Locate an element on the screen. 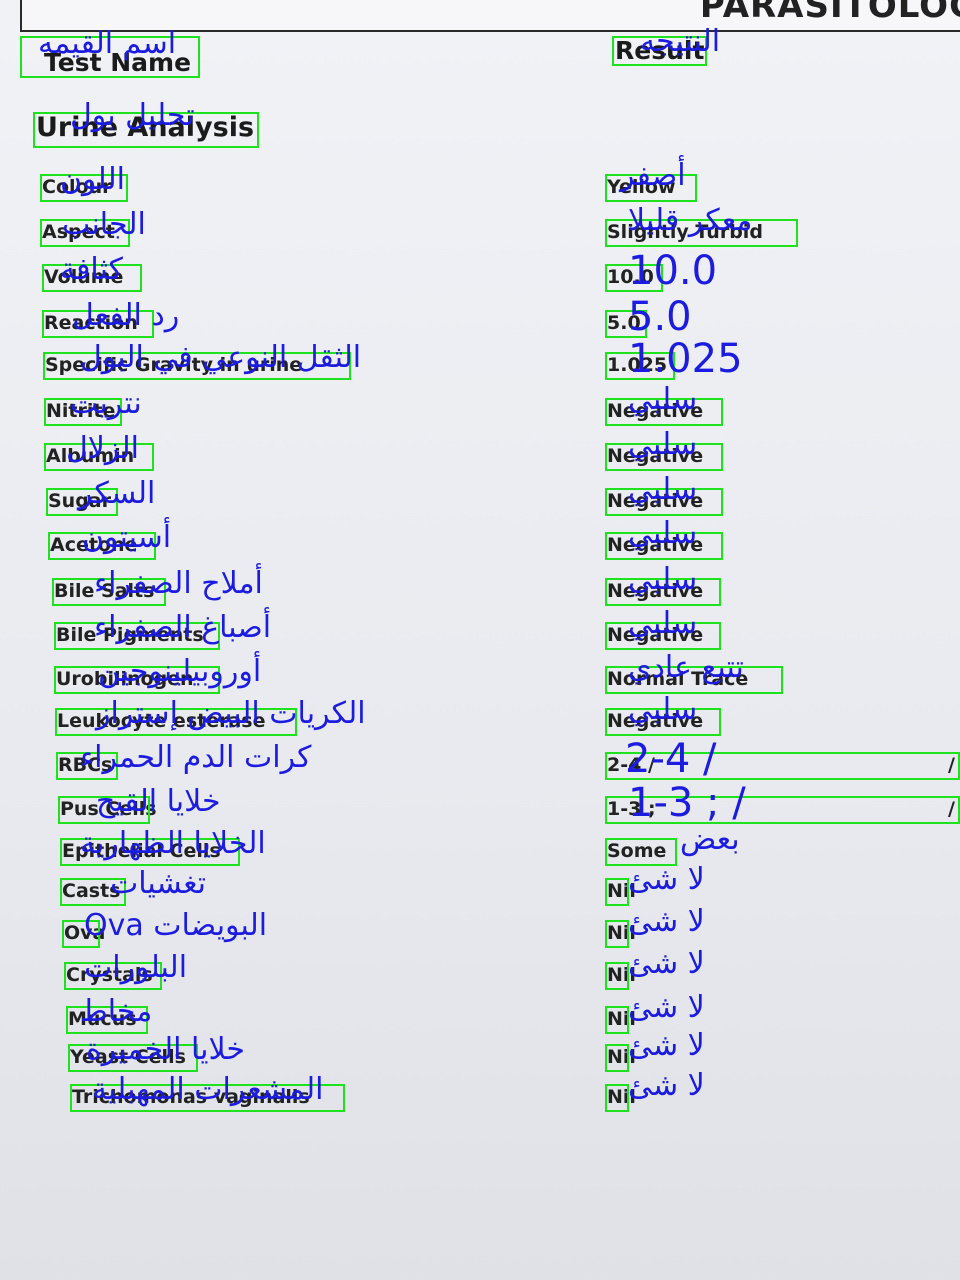 The height and width of the screenshot is (1280, 960). test-value-ar: 5.0 is located at coordinates (660, 317).